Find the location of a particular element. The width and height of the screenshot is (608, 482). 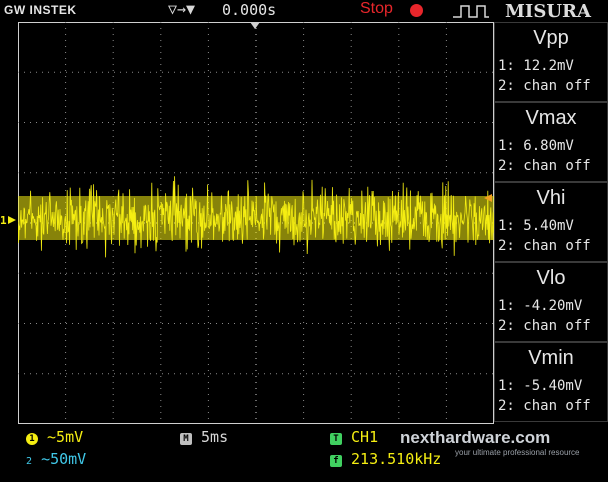

ch1-ground-arrow-icon is located at coordinates (12, 220).